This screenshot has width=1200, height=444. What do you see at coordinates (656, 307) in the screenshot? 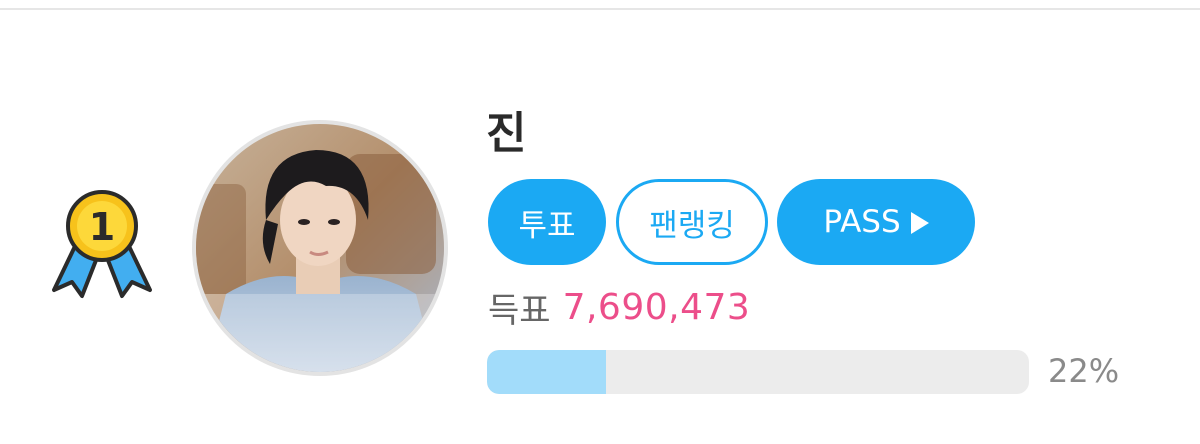
I see `votes-count: 7,690,473` at bounding box center [656, 307].